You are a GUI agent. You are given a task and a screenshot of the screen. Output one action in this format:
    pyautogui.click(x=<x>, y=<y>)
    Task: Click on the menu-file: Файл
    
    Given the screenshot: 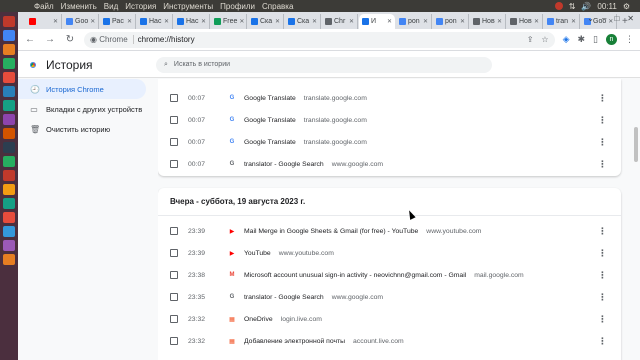 What is the action you would take?
    pyautogui.click(x=44, y=6)
    